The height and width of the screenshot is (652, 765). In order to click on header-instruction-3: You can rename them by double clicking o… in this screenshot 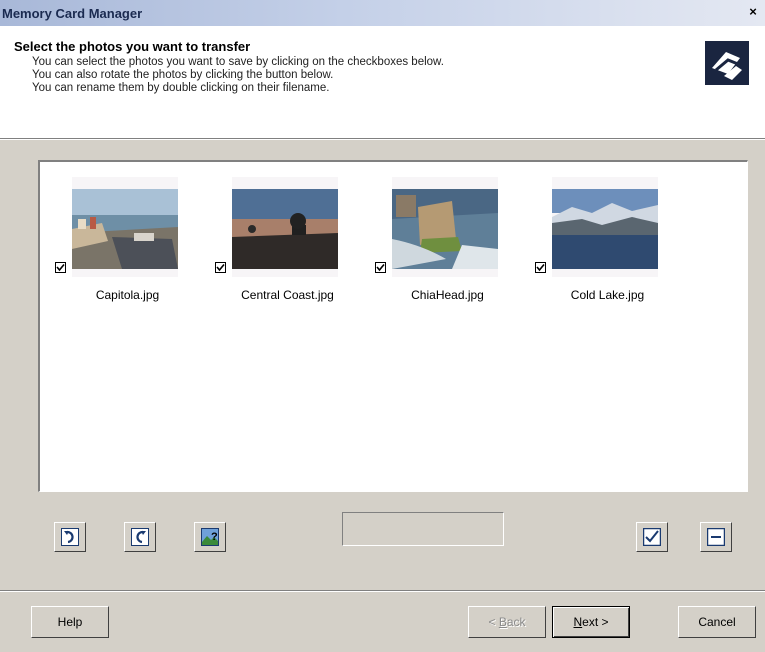, I will do `click(181, 88)`.